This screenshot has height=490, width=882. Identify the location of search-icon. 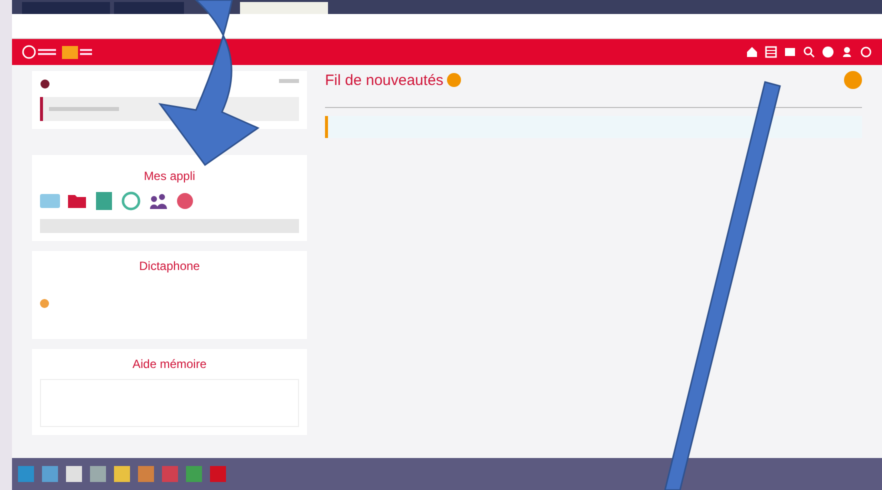
(809, 52).